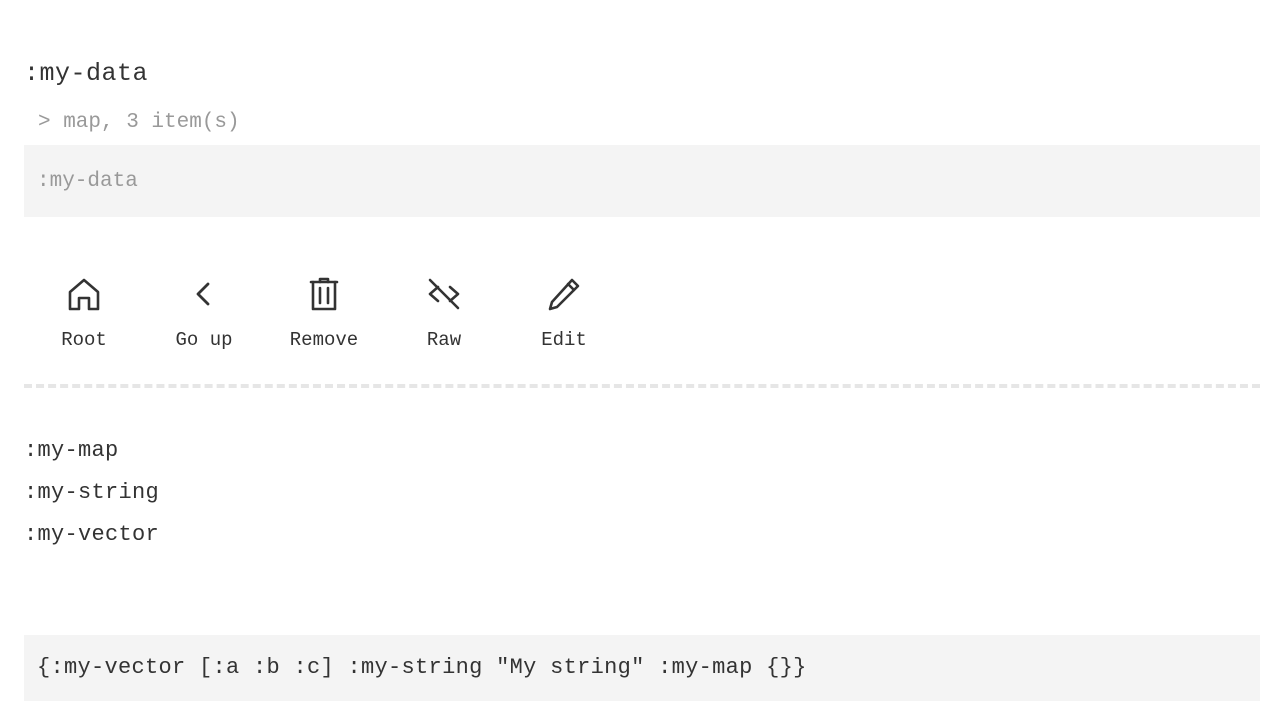  I want to click on remove-label: Remove, so click(324, 340).